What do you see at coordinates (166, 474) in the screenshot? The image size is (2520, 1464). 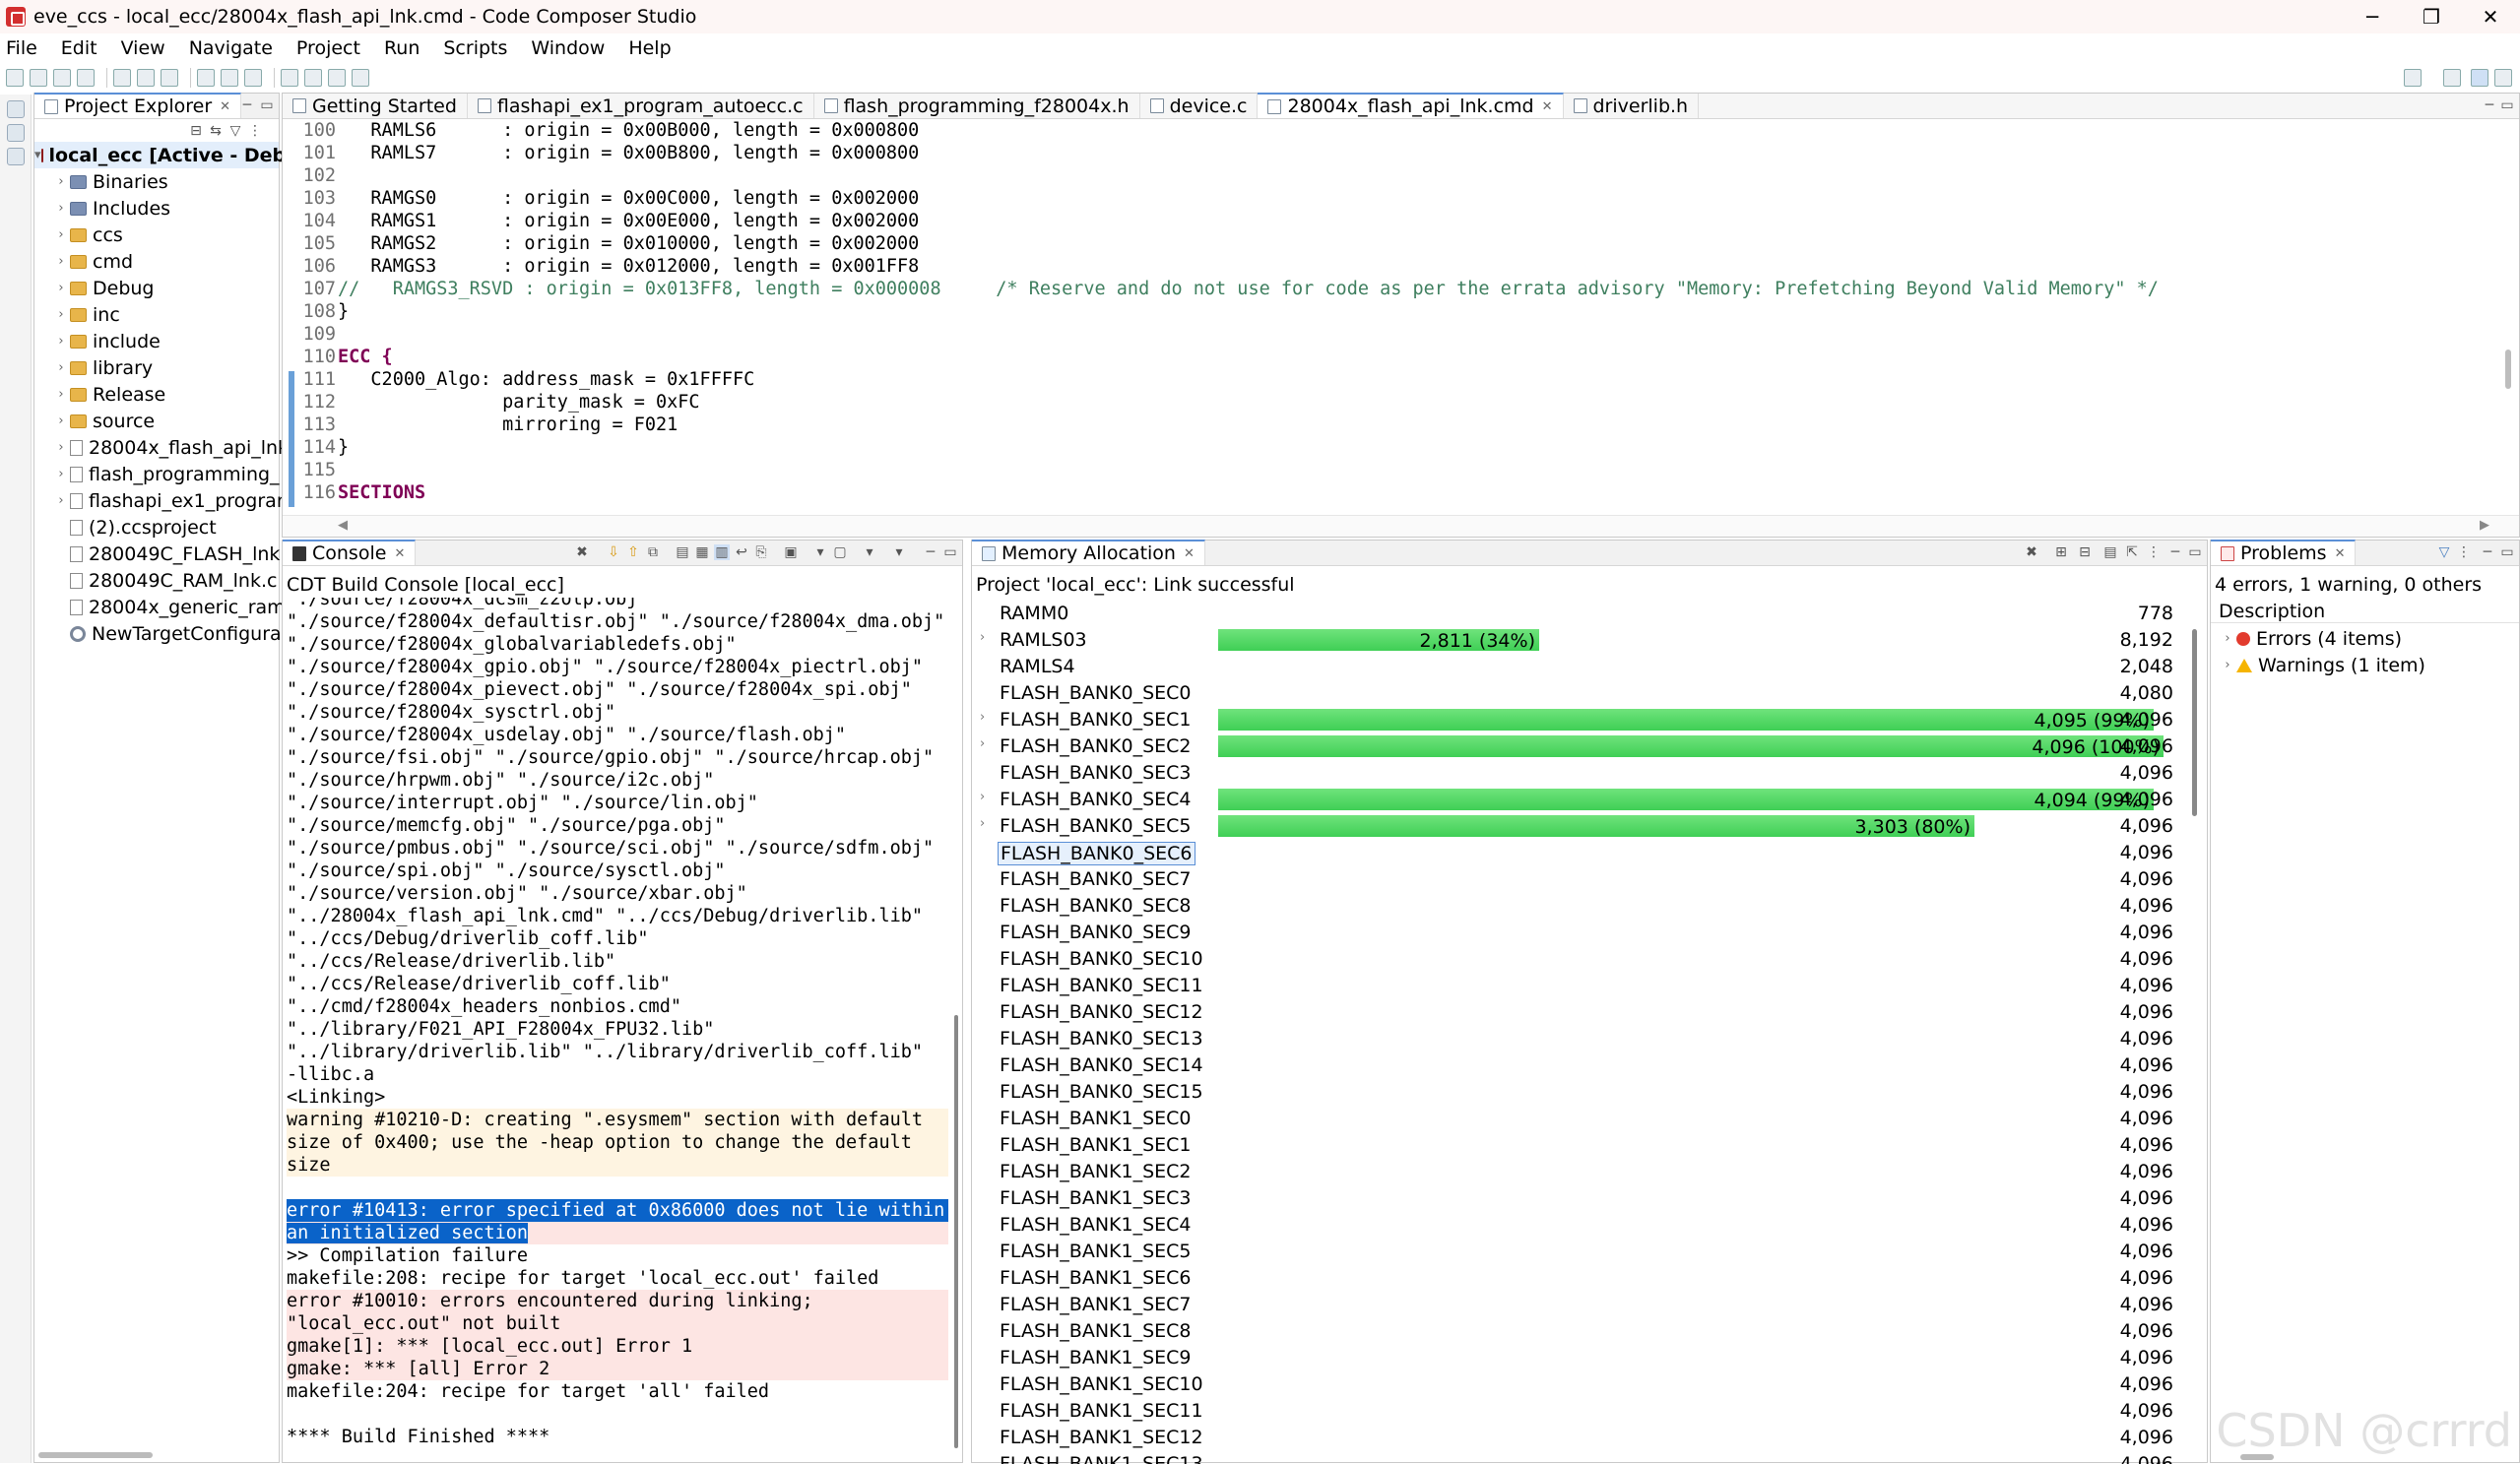 I see `tree-item: ›flash_programming_` at bounding box center [166, 474].